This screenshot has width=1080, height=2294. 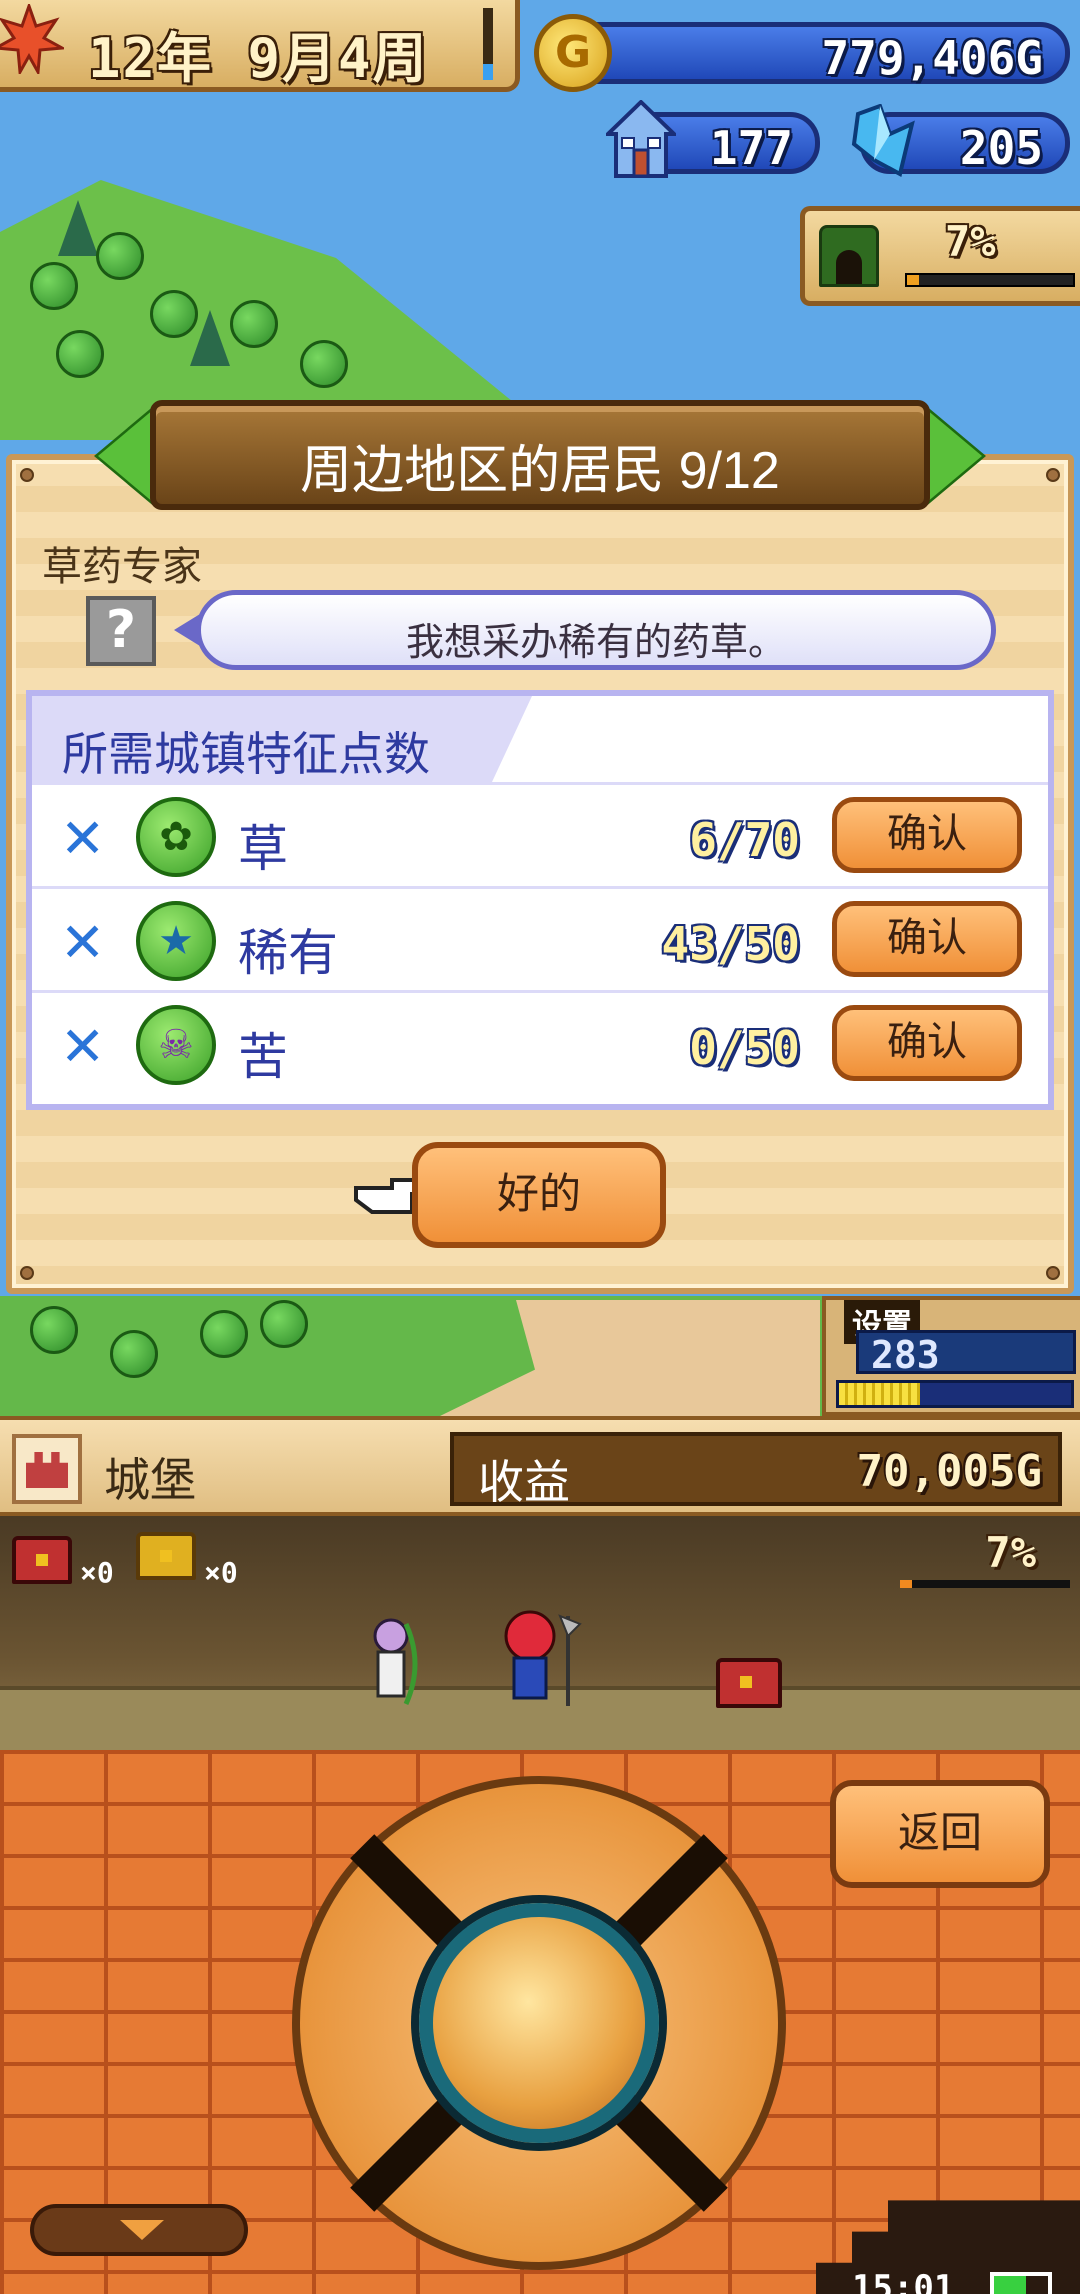 I want to click on battery-fill, so click(x=1010, y=2285).